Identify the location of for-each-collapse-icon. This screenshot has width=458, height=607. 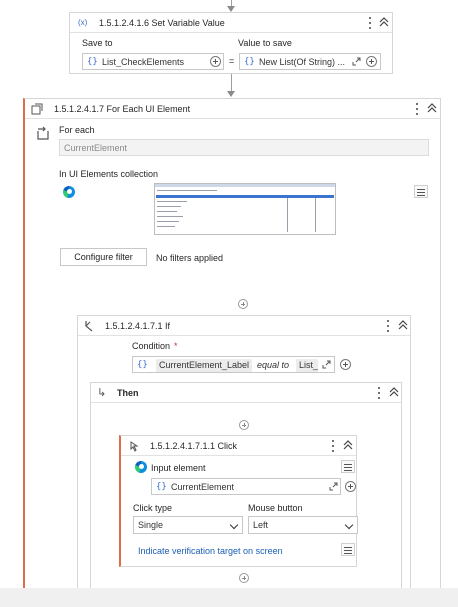
(432, 108).